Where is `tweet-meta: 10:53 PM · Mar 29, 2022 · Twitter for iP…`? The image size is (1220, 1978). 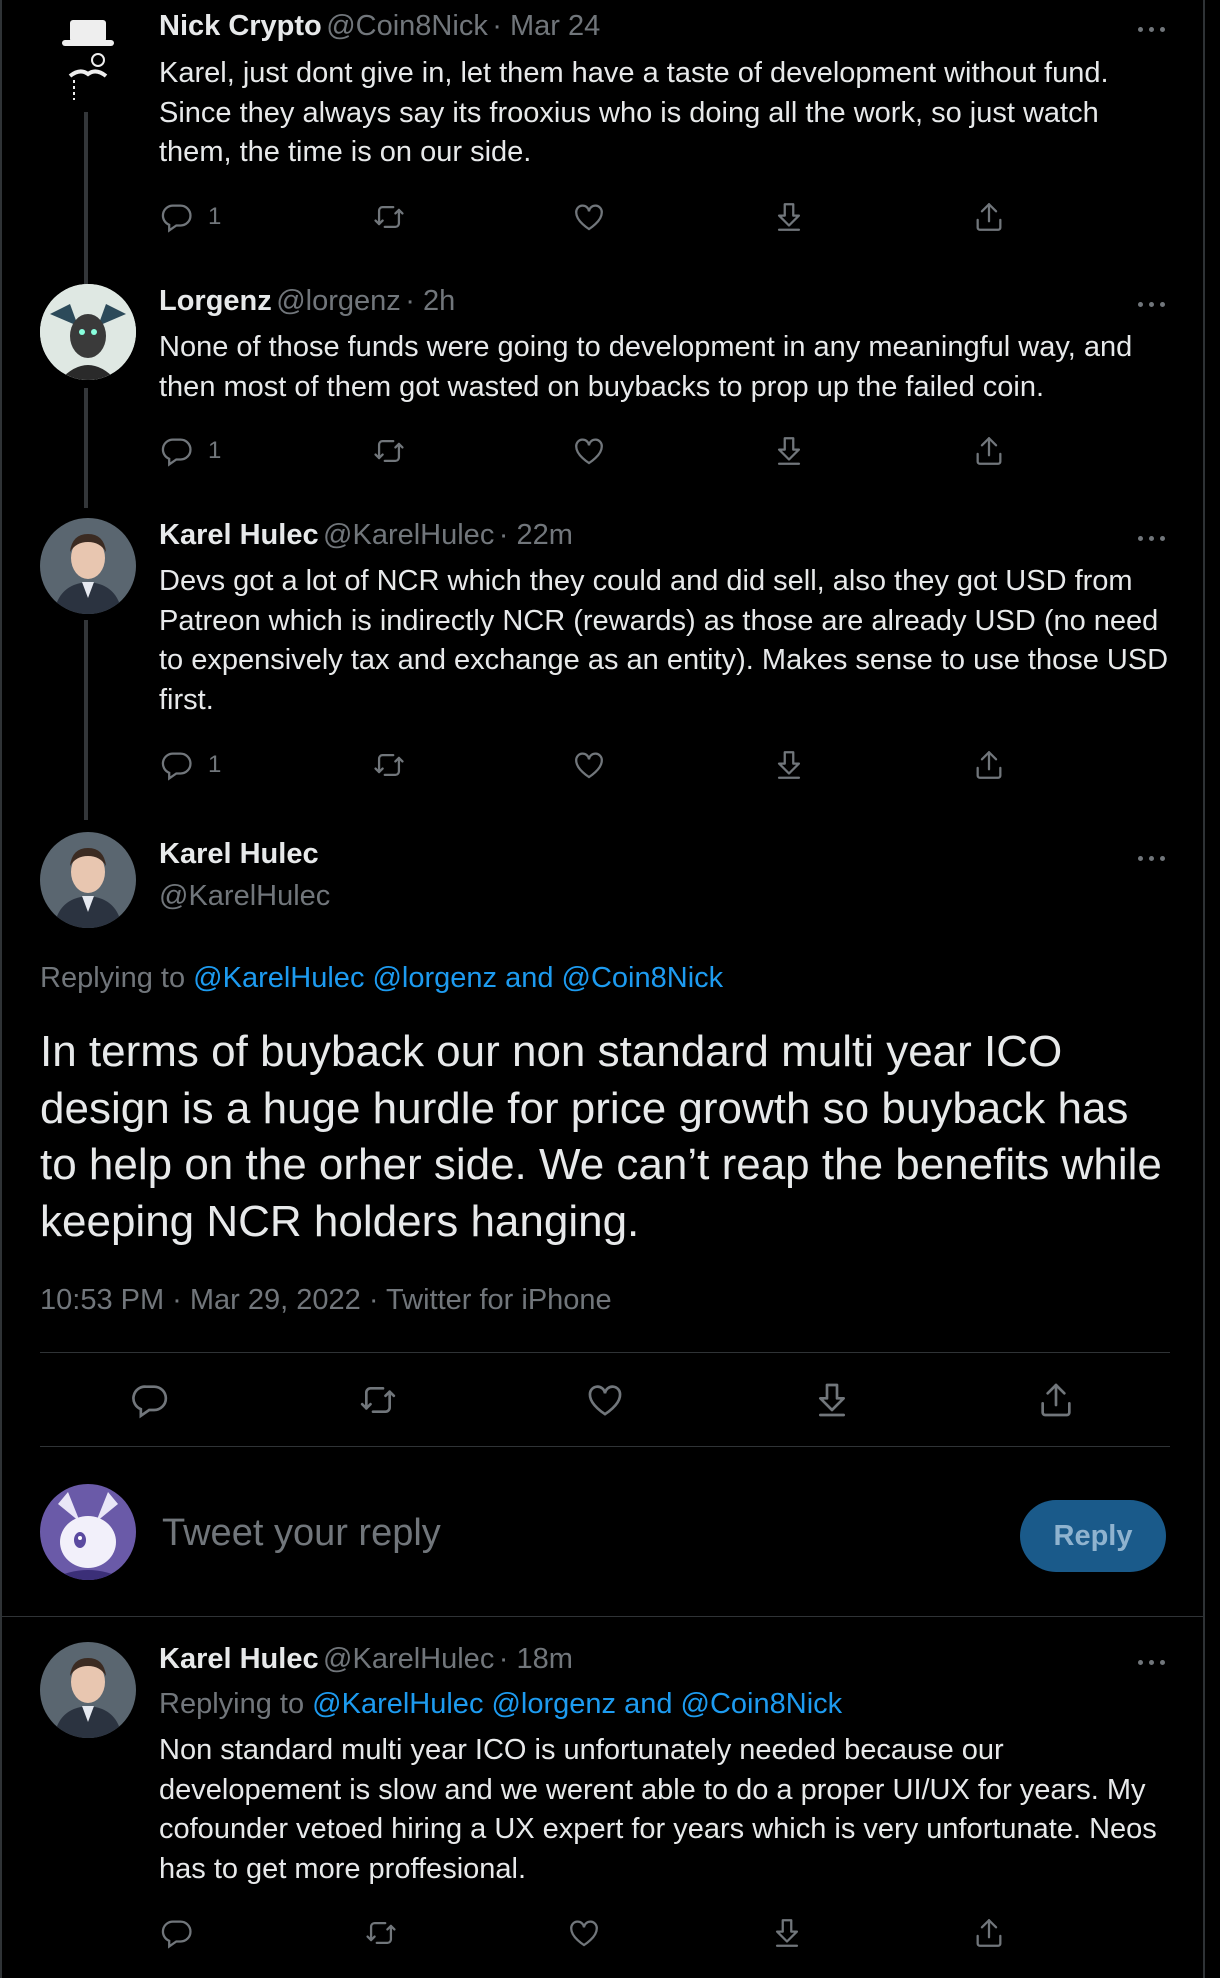
tweet-meta: 10:53 PM · Mar 29, 2022 · Twitter for iP… is located at coordinates (326, 1300).